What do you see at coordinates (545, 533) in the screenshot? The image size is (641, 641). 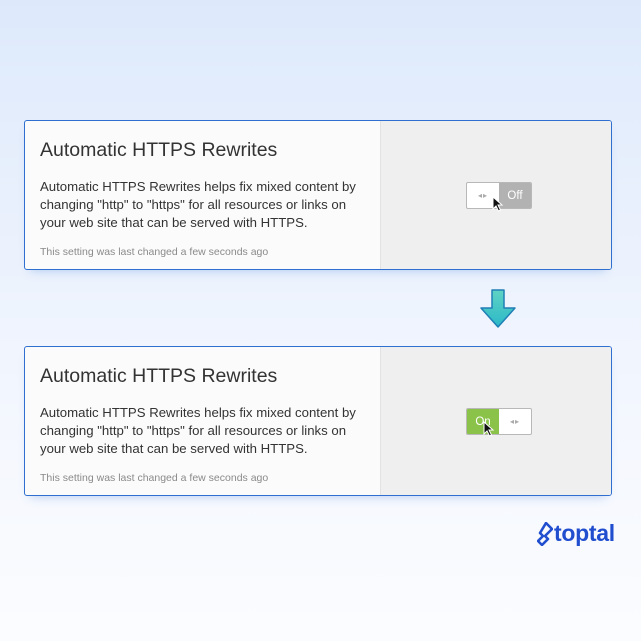 I see `toptal-mark-icon` at bounding box center [545, 533].